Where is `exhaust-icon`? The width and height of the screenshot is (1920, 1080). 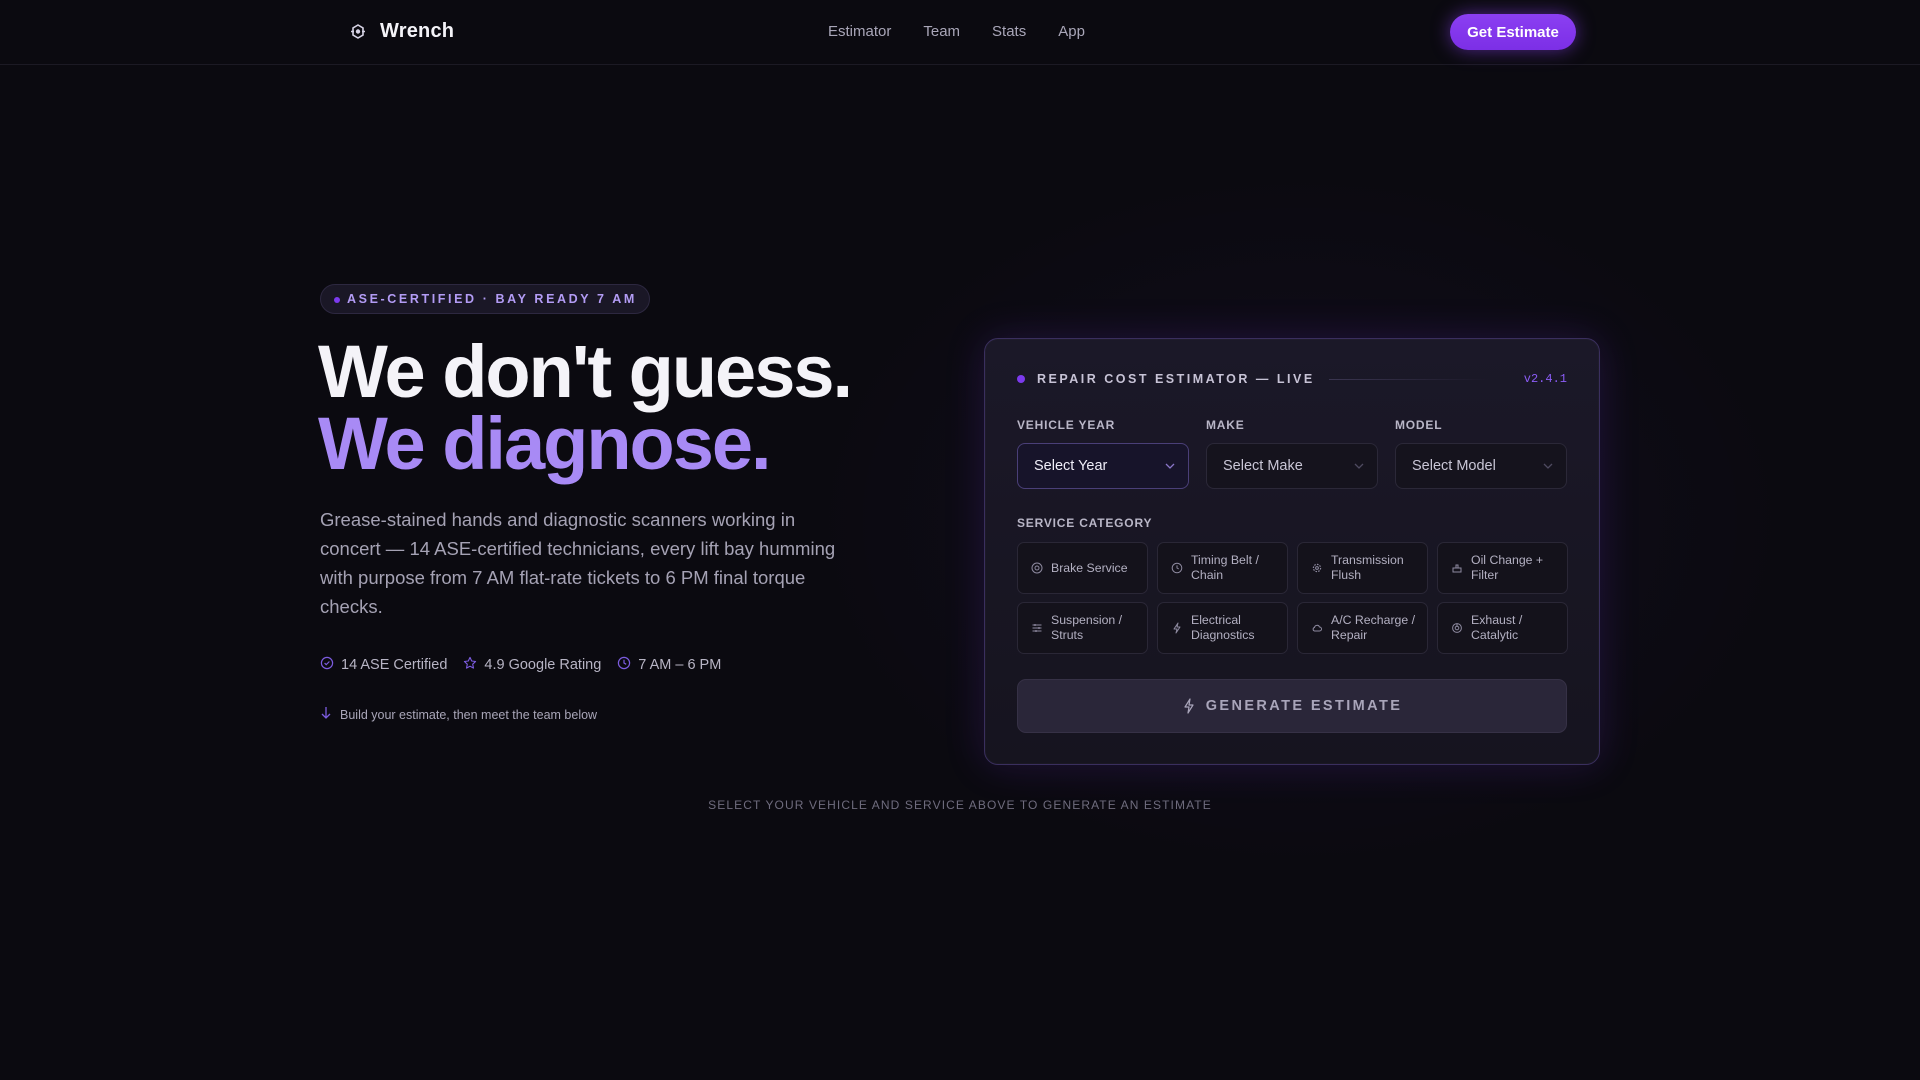
exhaust-icon is located at coordinates (1457, 628).